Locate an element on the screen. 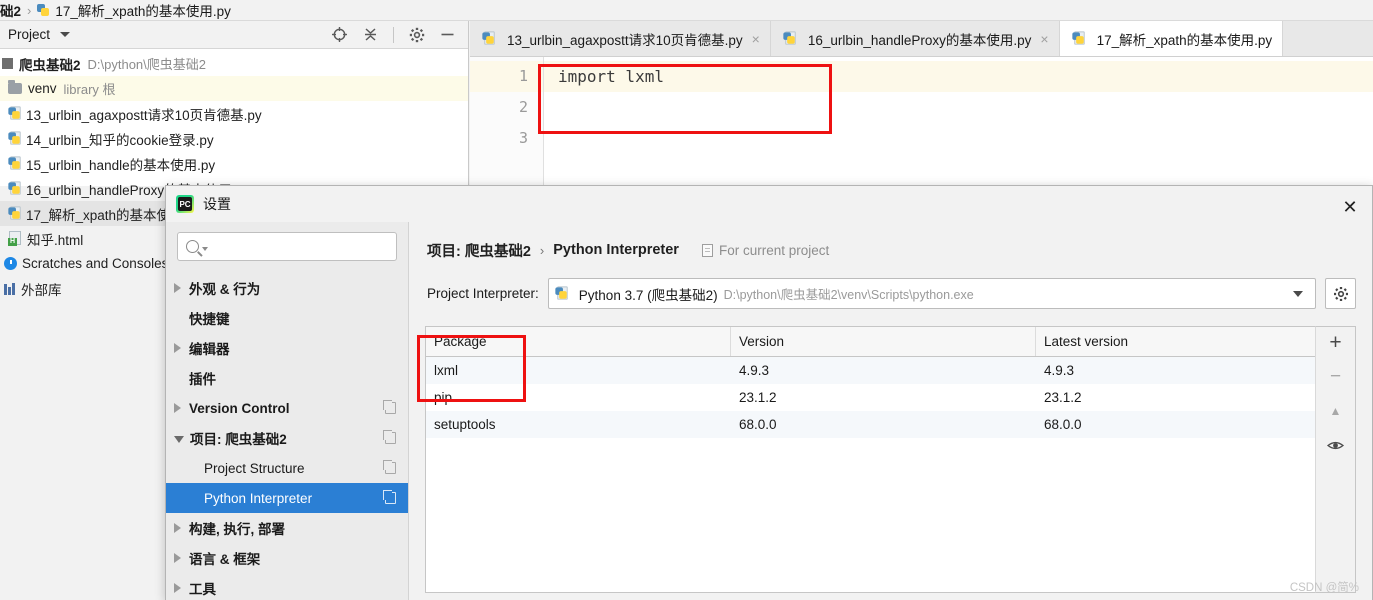 Image resolution: width=1373 pixels, height=600 pixels. sidebar-item-version-control: Version Control is located at coordinates (287, 408).